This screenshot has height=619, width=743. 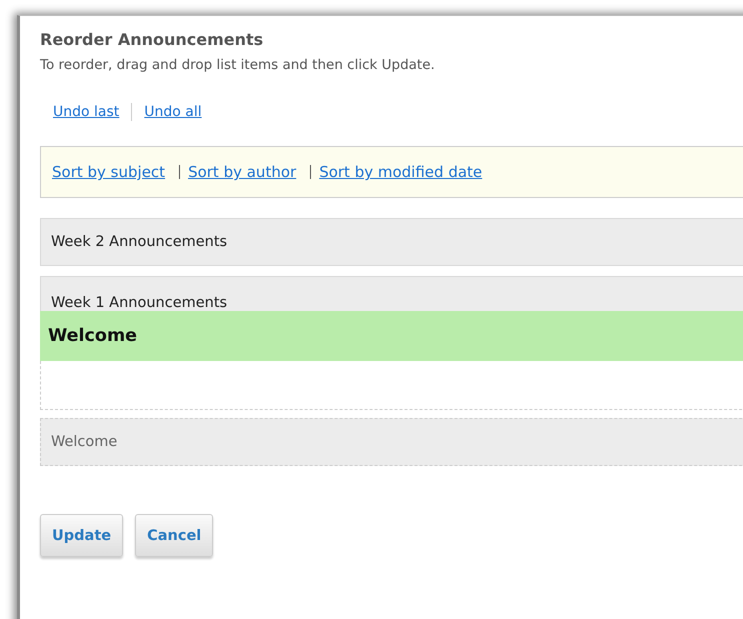 What do you see at coordinates (82, 535) in the screenshot?
I see `action-button: Update` at bounding box center [82, 535].